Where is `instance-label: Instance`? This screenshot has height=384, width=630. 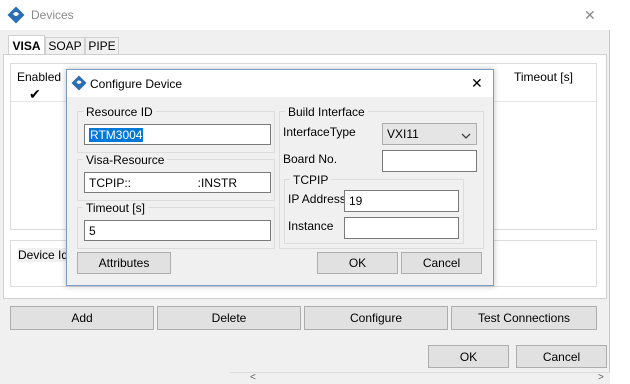 instance-label: Instance is located at coordinates (311, 226).